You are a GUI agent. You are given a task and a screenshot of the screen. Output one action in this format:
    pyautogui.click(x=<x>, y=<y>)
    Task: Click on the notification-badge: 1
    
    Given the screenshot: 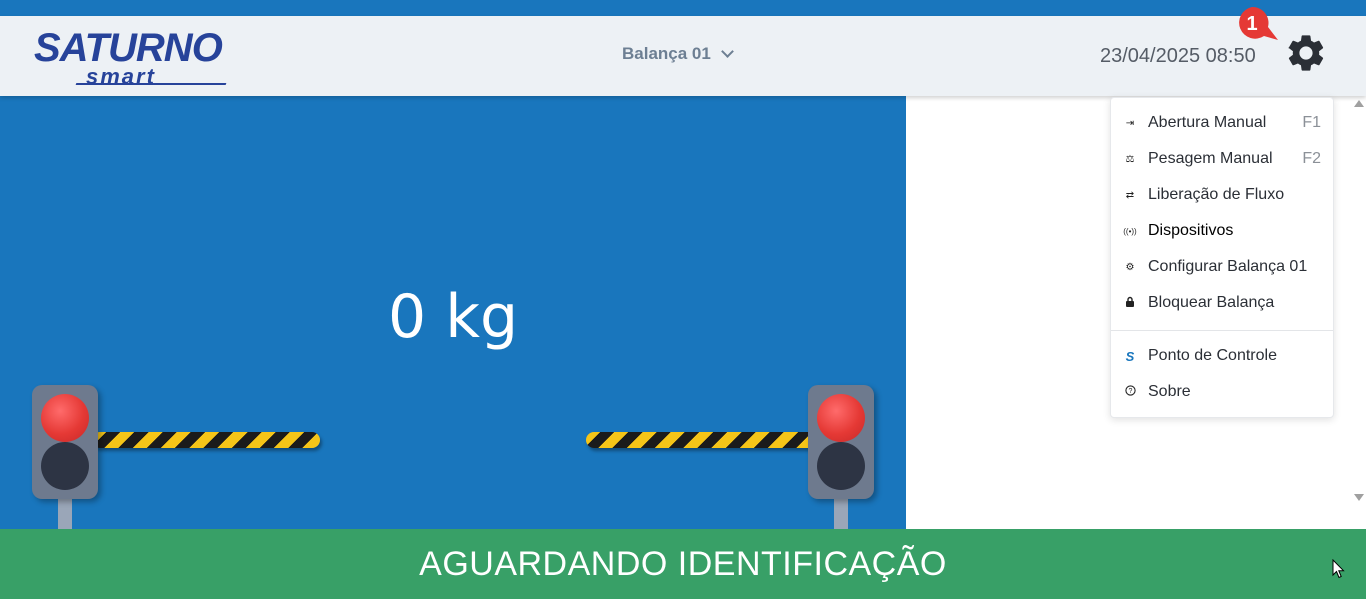 What is the action you would take?
    pyautogui.click(x=1256, y=23)
    